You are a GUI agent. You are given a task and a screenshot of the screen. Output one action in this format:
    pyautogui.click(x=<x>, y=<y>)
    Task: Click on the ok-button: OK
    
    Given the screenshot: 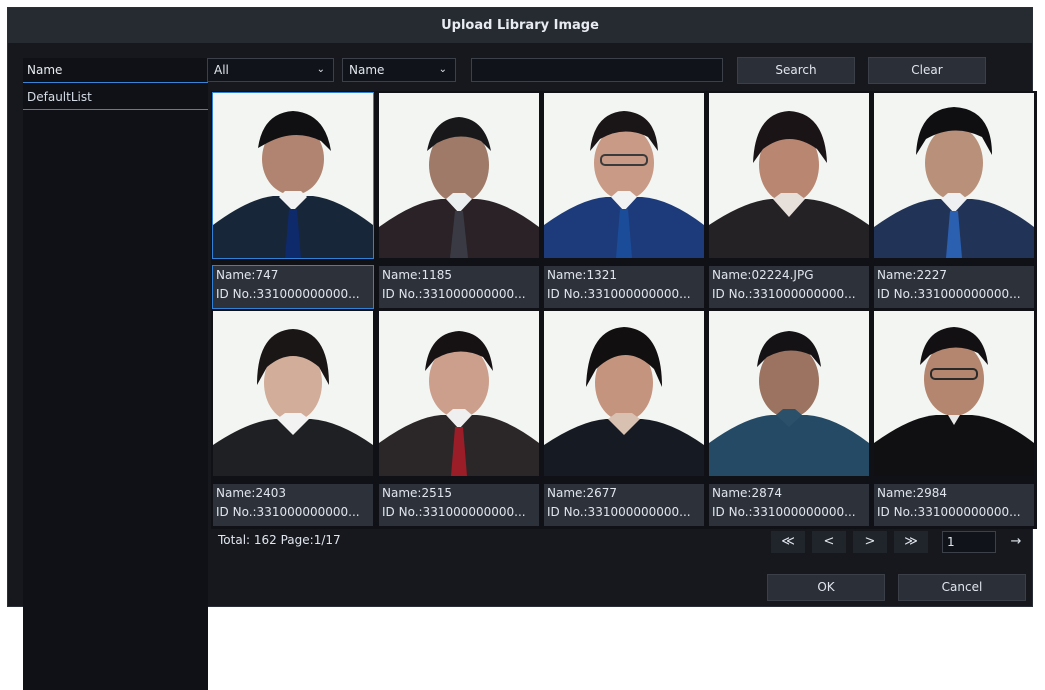 What is the action you would take?
    pyautogui.click(x=826, y=587)
    